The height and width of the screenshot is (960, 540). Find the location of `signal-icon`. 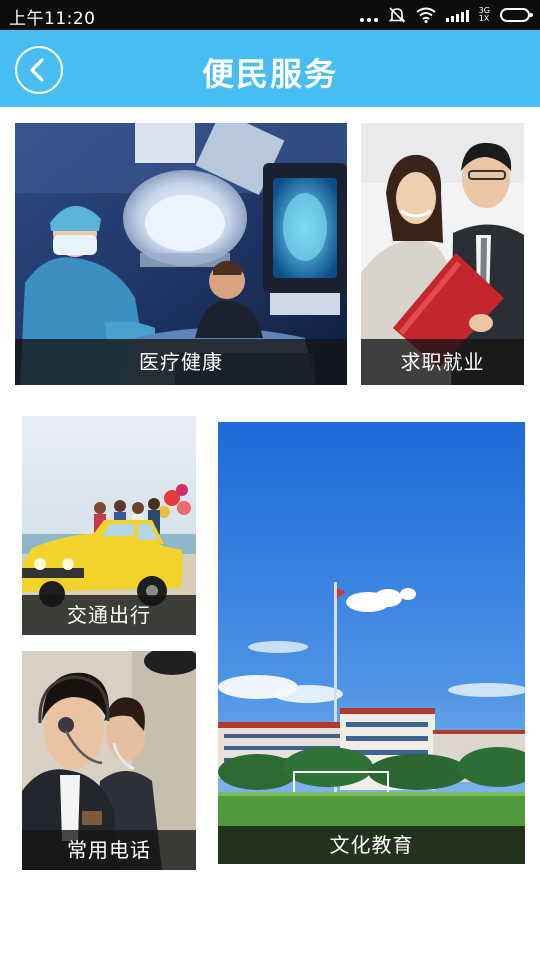

signal-icon is located at coordinates (457, 15).